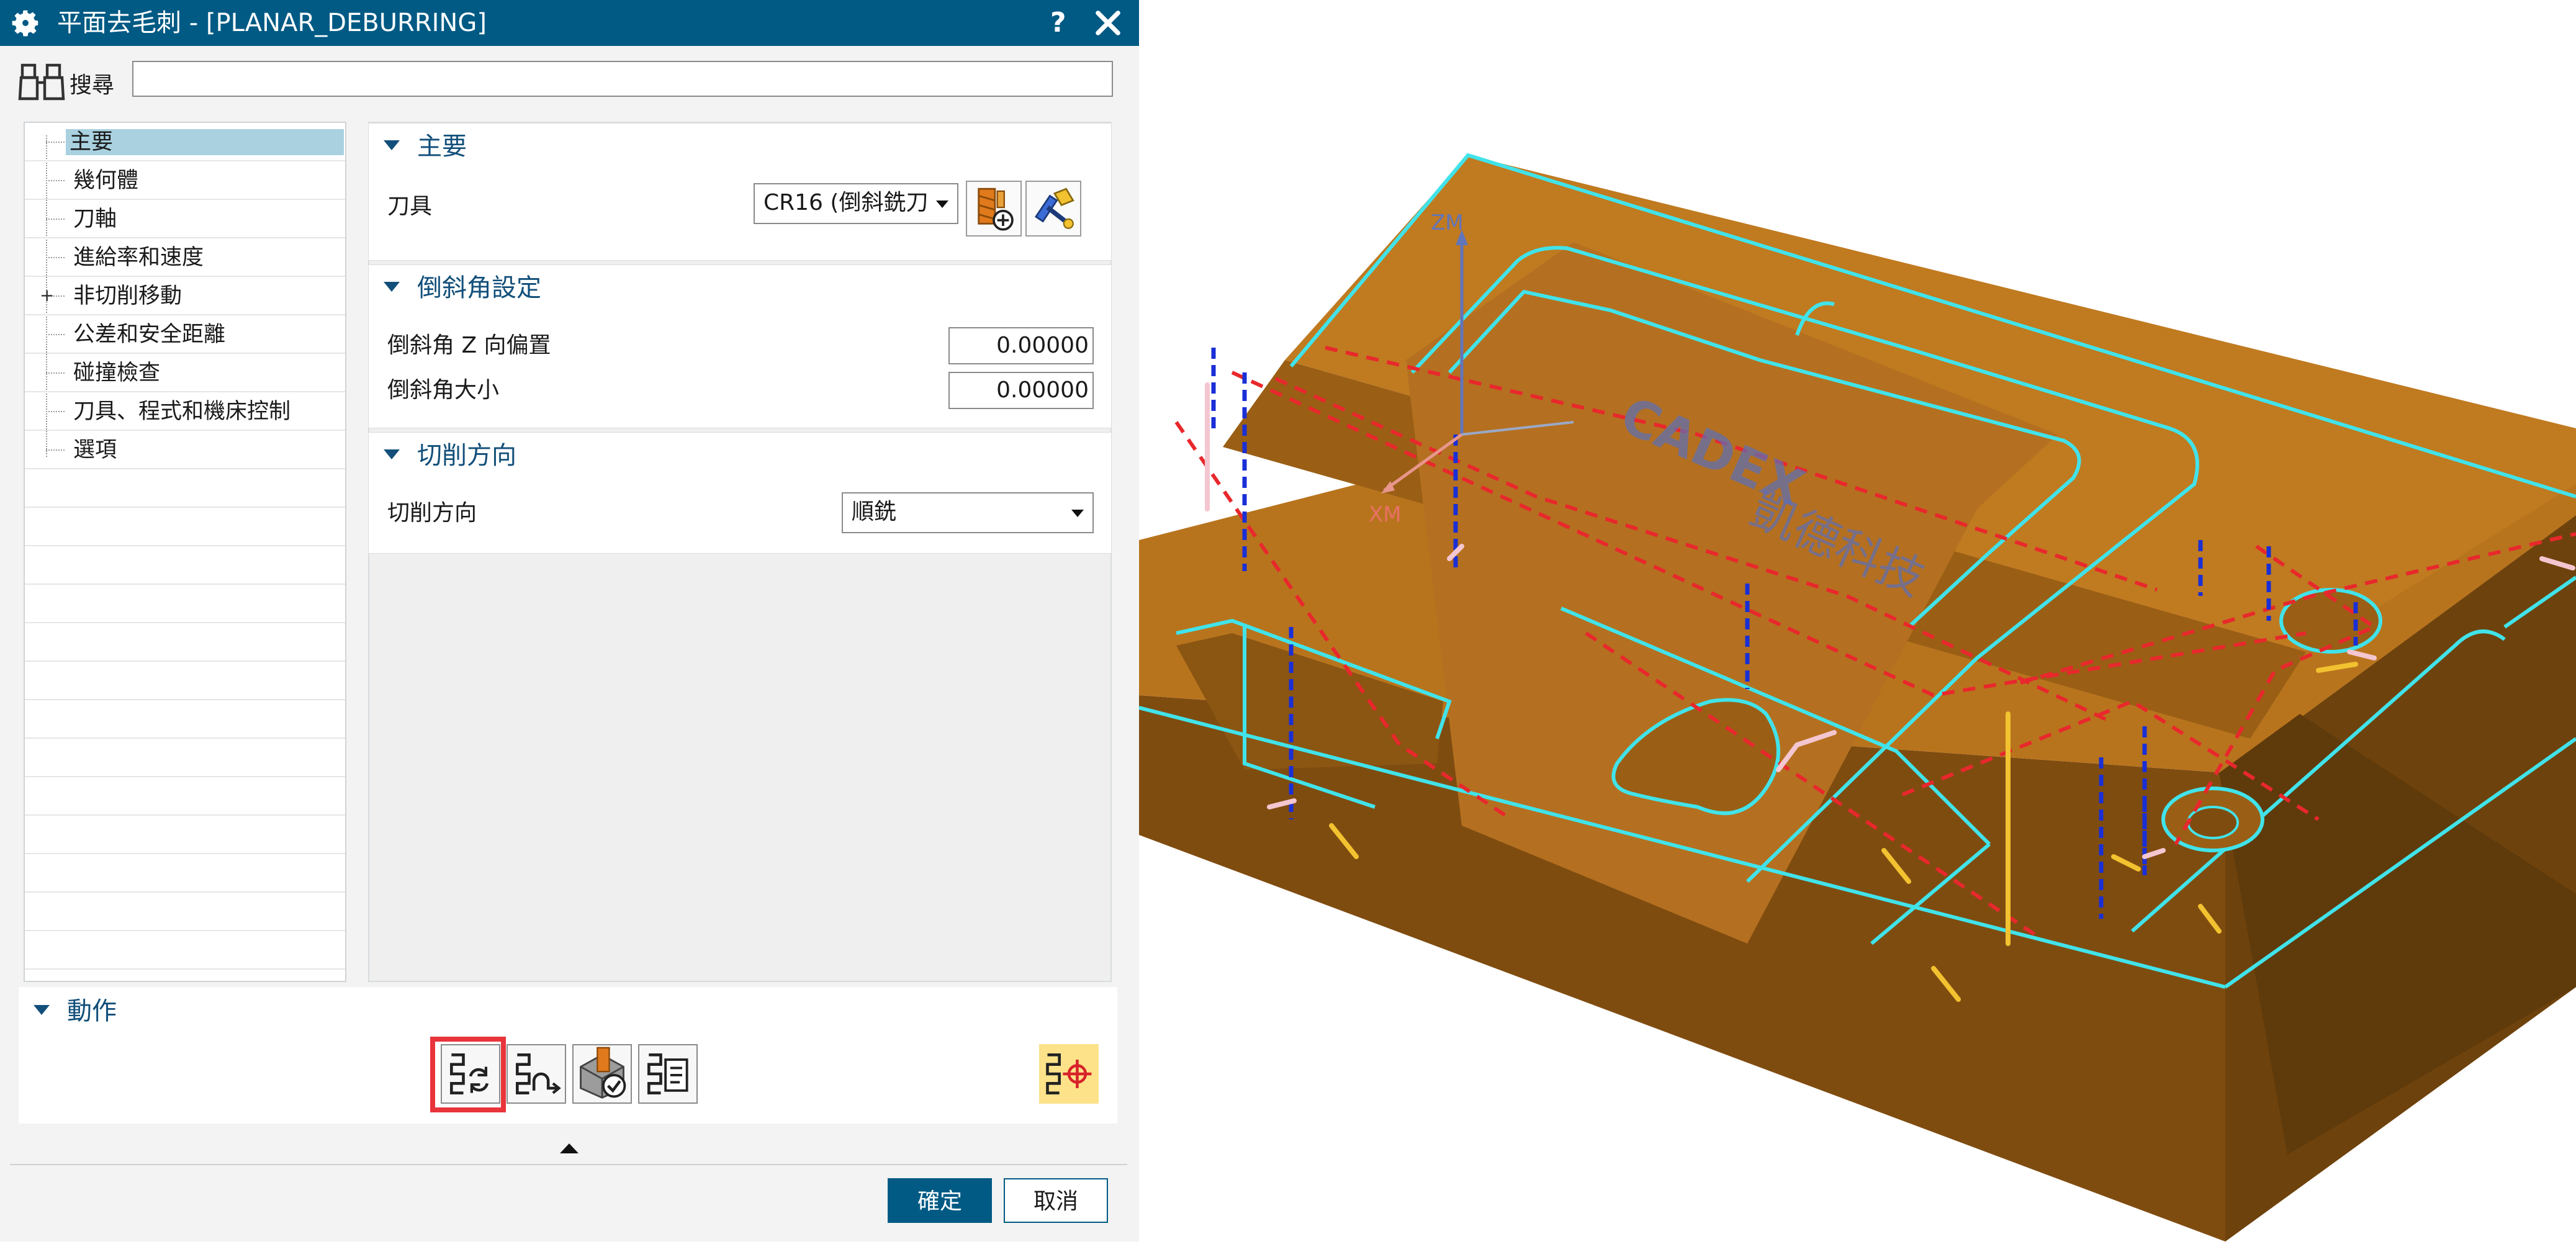 This screenshot has height=1244, width=2576. I want to click on replay-button, so click(536, 1074).